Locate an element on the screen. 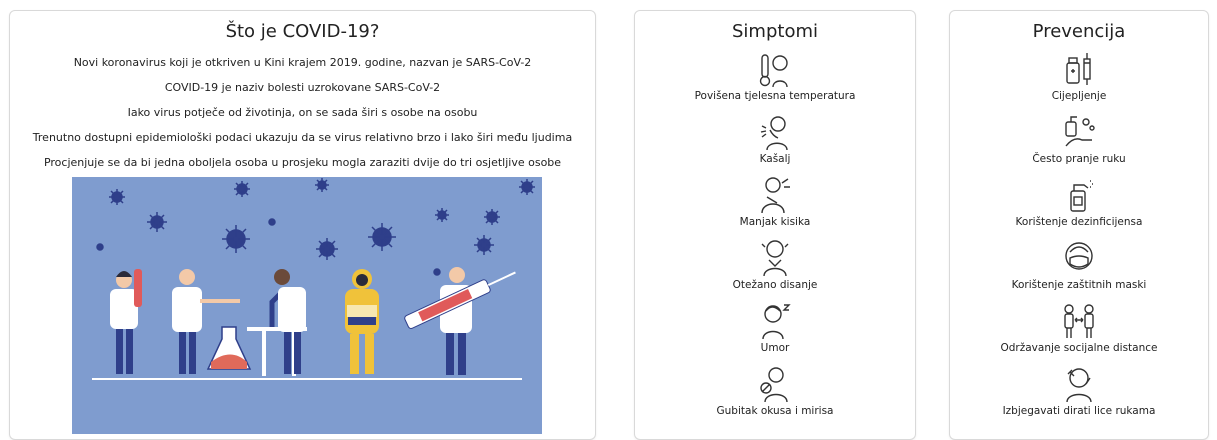  prevention-label: Korištenje dezinficijensa is located at coordinates (1079, 222).